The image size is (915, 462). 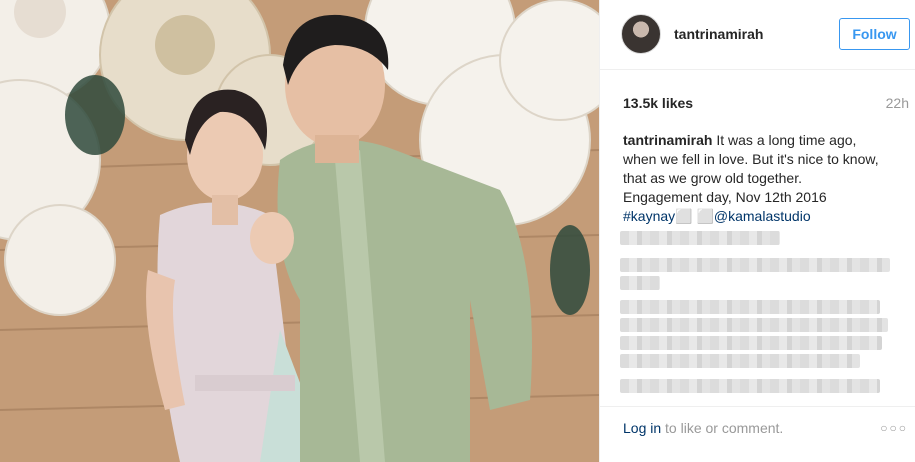 I want to click on post-header: tantrinamirah Follow, so click(x=757, y=35).